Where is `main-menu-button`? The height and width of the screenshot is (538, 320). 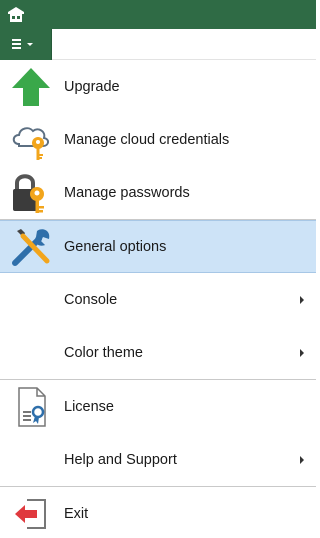
main-menu-button is located at coordinates (26, 44).